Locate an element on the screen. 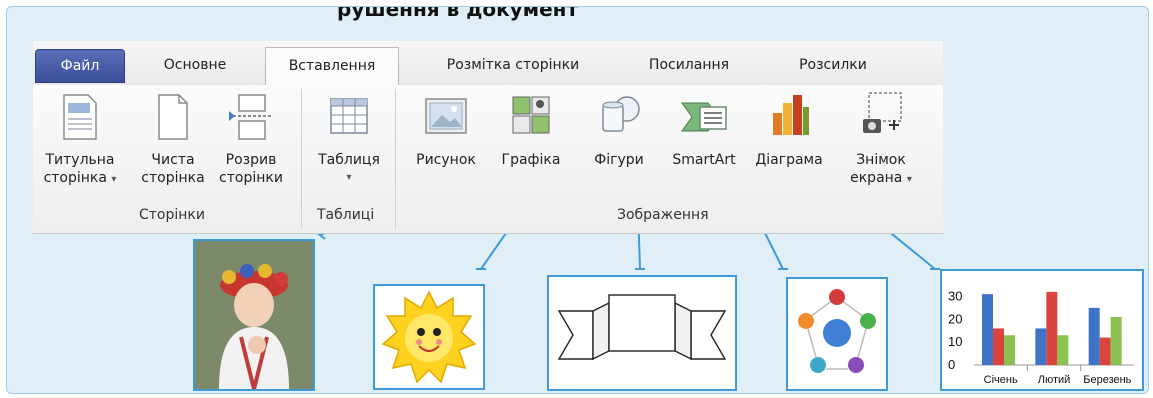 This screenshot has height=398, width=1153. clip-art-label: Графіка is located at coordinates (531, 160).